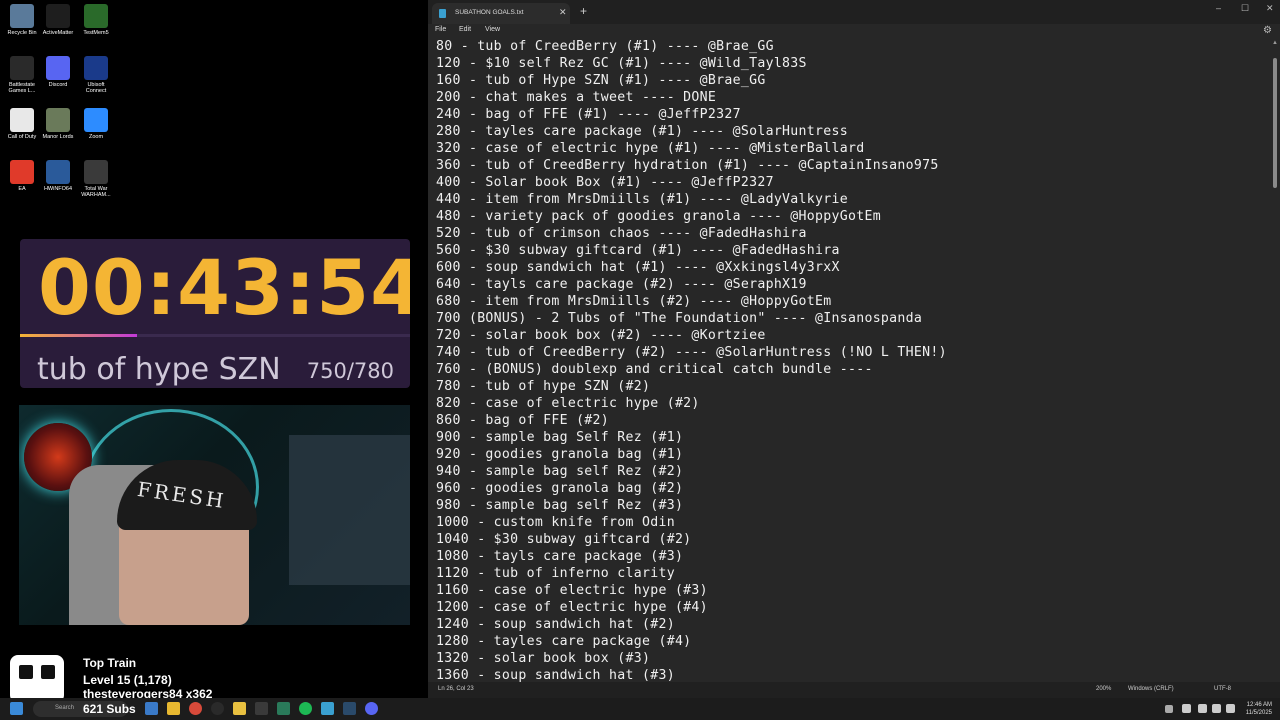  I want to click on maximize-icon: ☐, so click(1245, 8).